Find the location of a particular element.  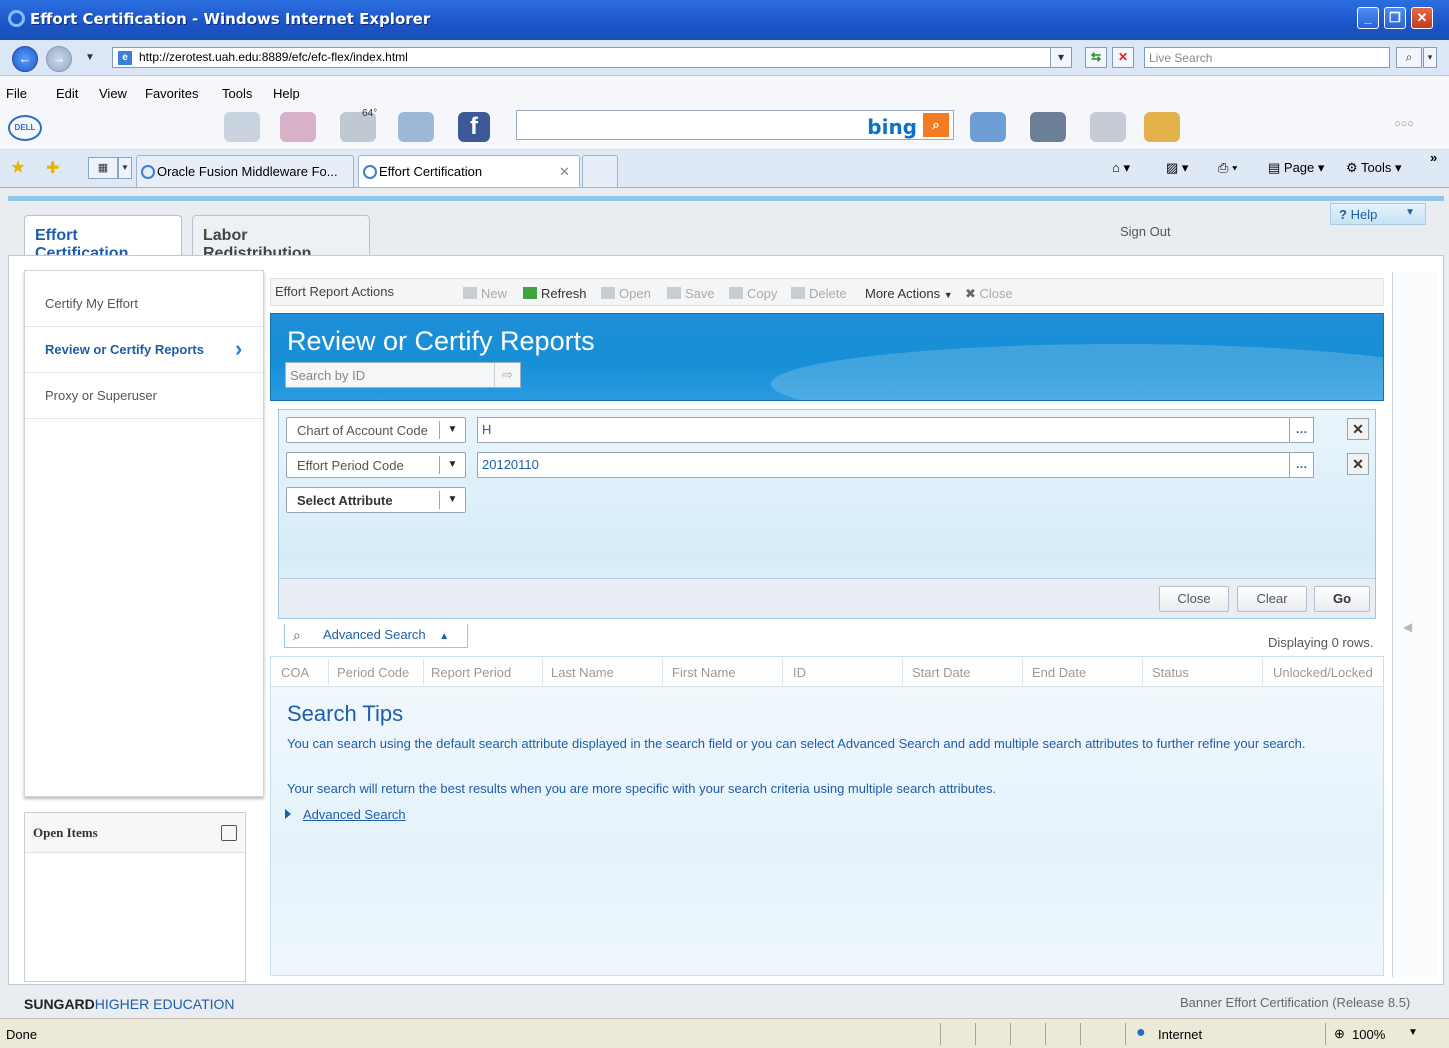

security-zone: Internet is located at coordinates (1180, 1034).